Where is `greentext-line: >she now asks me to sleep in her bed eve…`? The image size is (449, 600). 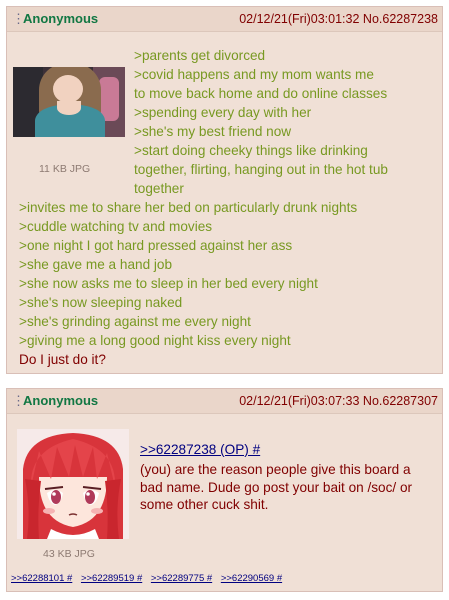 greentext-line: >she now asks me to sleep in her bed eve… is located at coordinates (168, 283).